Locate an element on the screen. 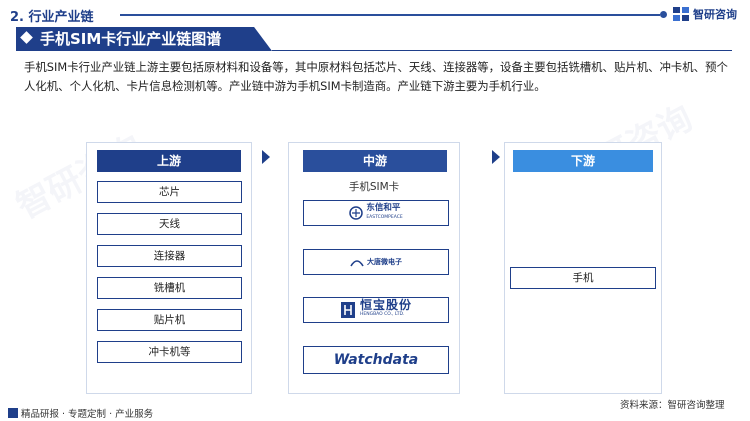  page-title: 手机SIM卡行业产业链图谱 is located at coordinates (131, 39).